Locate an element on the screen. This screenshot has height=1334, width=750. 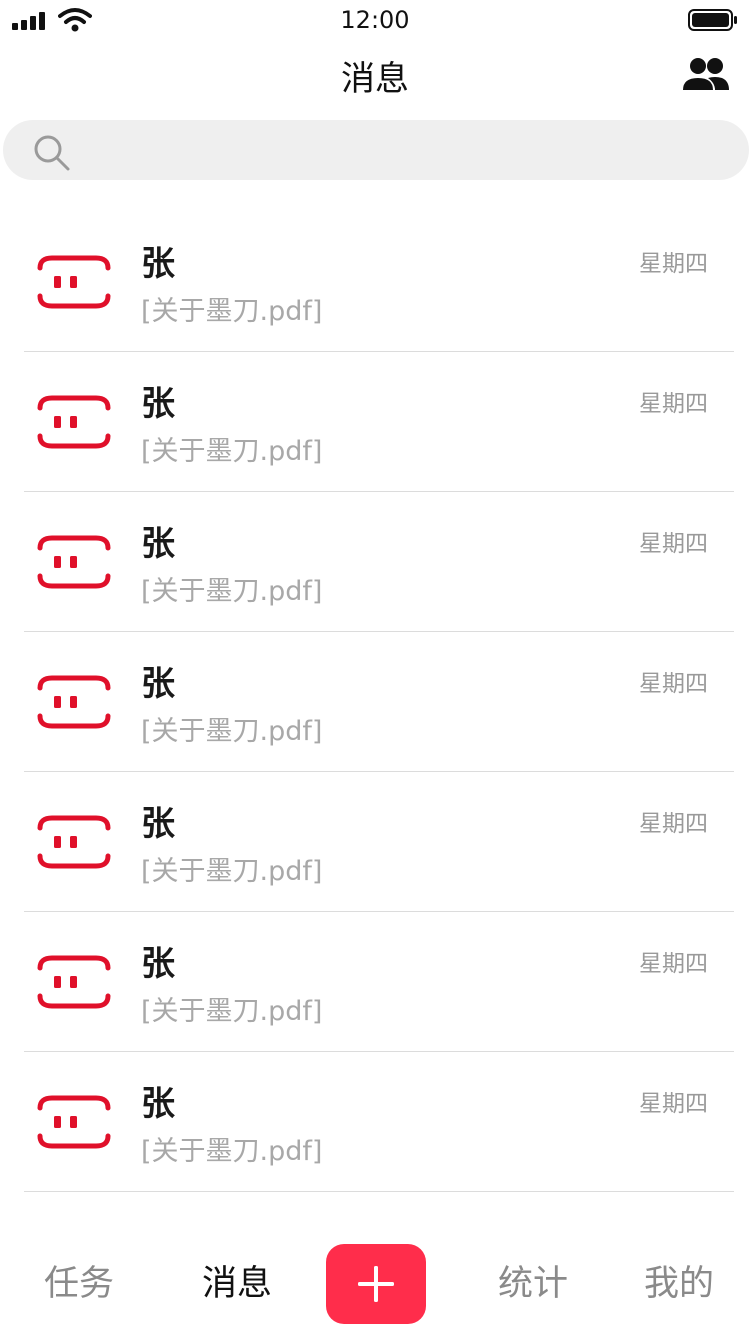
plus-icon is located at coordinates (376, 1284).